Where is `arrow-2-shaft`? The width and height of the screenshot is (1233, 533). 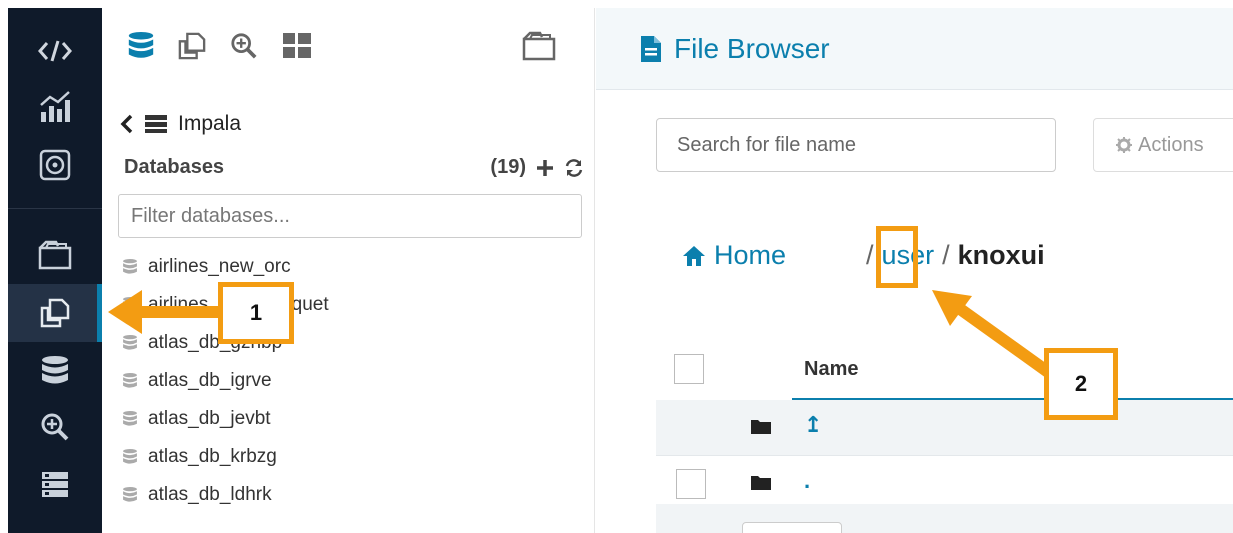 arrow-2-shaft is located at coordinates (1002, 339).